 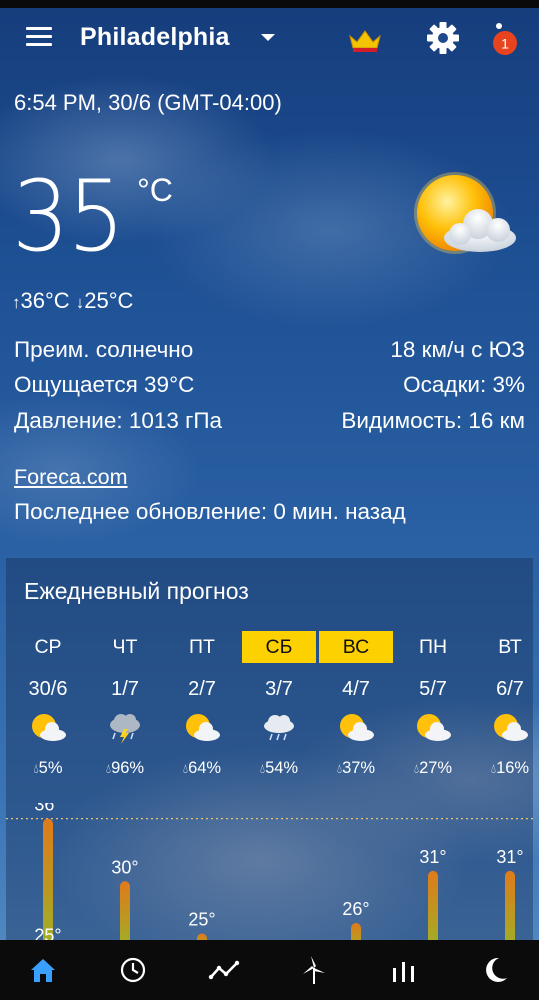 What do you see at coordinates (202, 704) in the screenshot?
I see `forecast-day: ПТ 2/7 💧︎64%` at bounding box center [202, 704].